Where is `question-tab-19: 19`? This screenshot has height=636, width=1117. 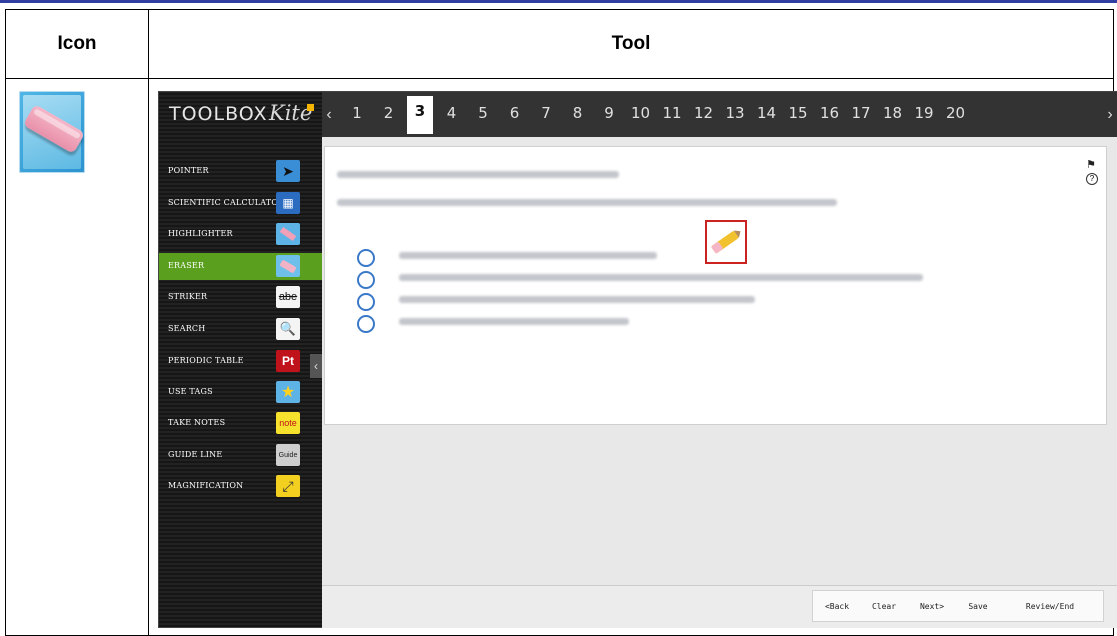 question-tab-19: 19 is located at coordinates (924, 113).